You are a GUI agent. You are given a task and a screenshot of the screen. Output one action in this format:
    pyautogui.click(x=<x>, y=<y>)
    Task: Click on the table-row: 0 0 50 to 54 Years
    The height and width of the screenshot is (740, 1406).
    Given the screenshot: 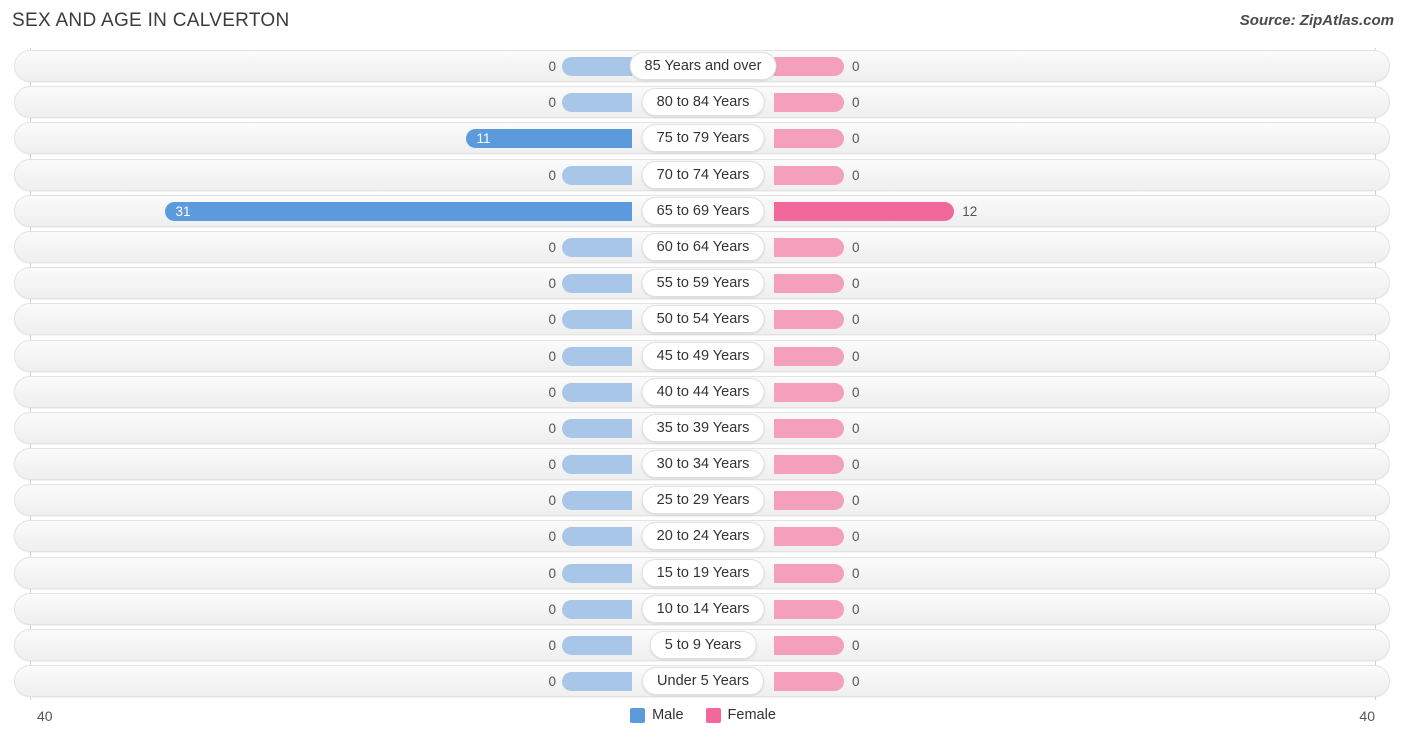 What is the action you would take?
    pyautogui.click(x=703, y=319)
    